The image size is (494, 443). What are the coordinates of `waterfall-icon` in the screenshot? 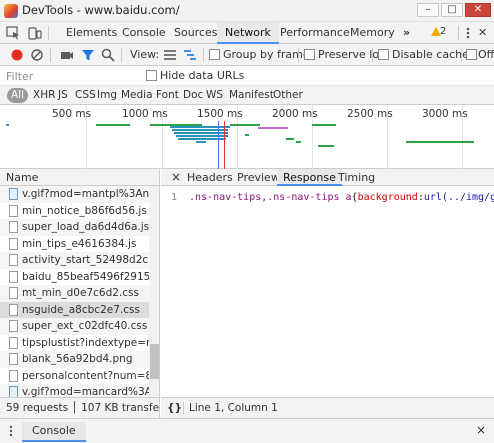 It's located at (190, 55).